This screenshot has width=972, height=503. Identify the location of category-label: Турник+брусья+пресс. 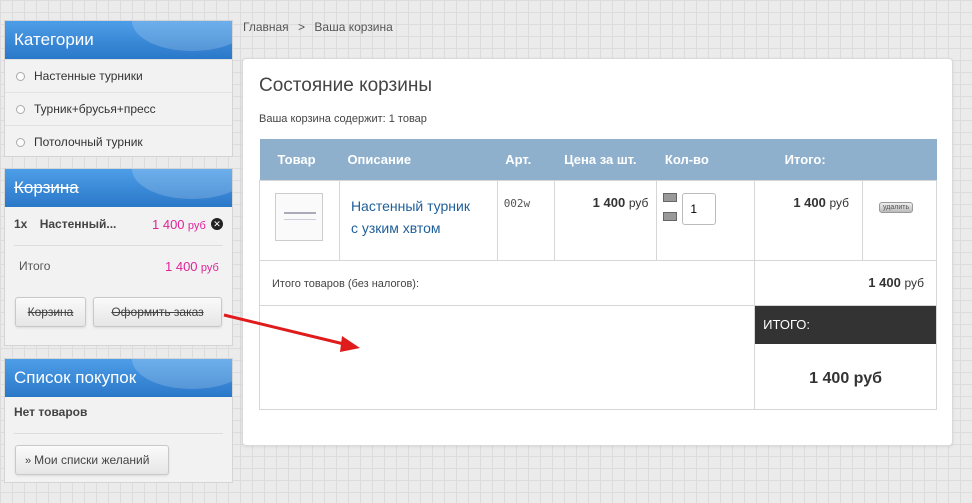
(95, 109).